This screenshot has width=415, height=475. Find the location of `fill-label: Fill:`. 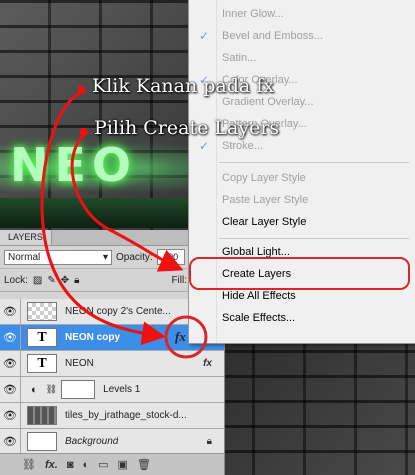

fill-label: Fill: is located at coordinates (179, 280).